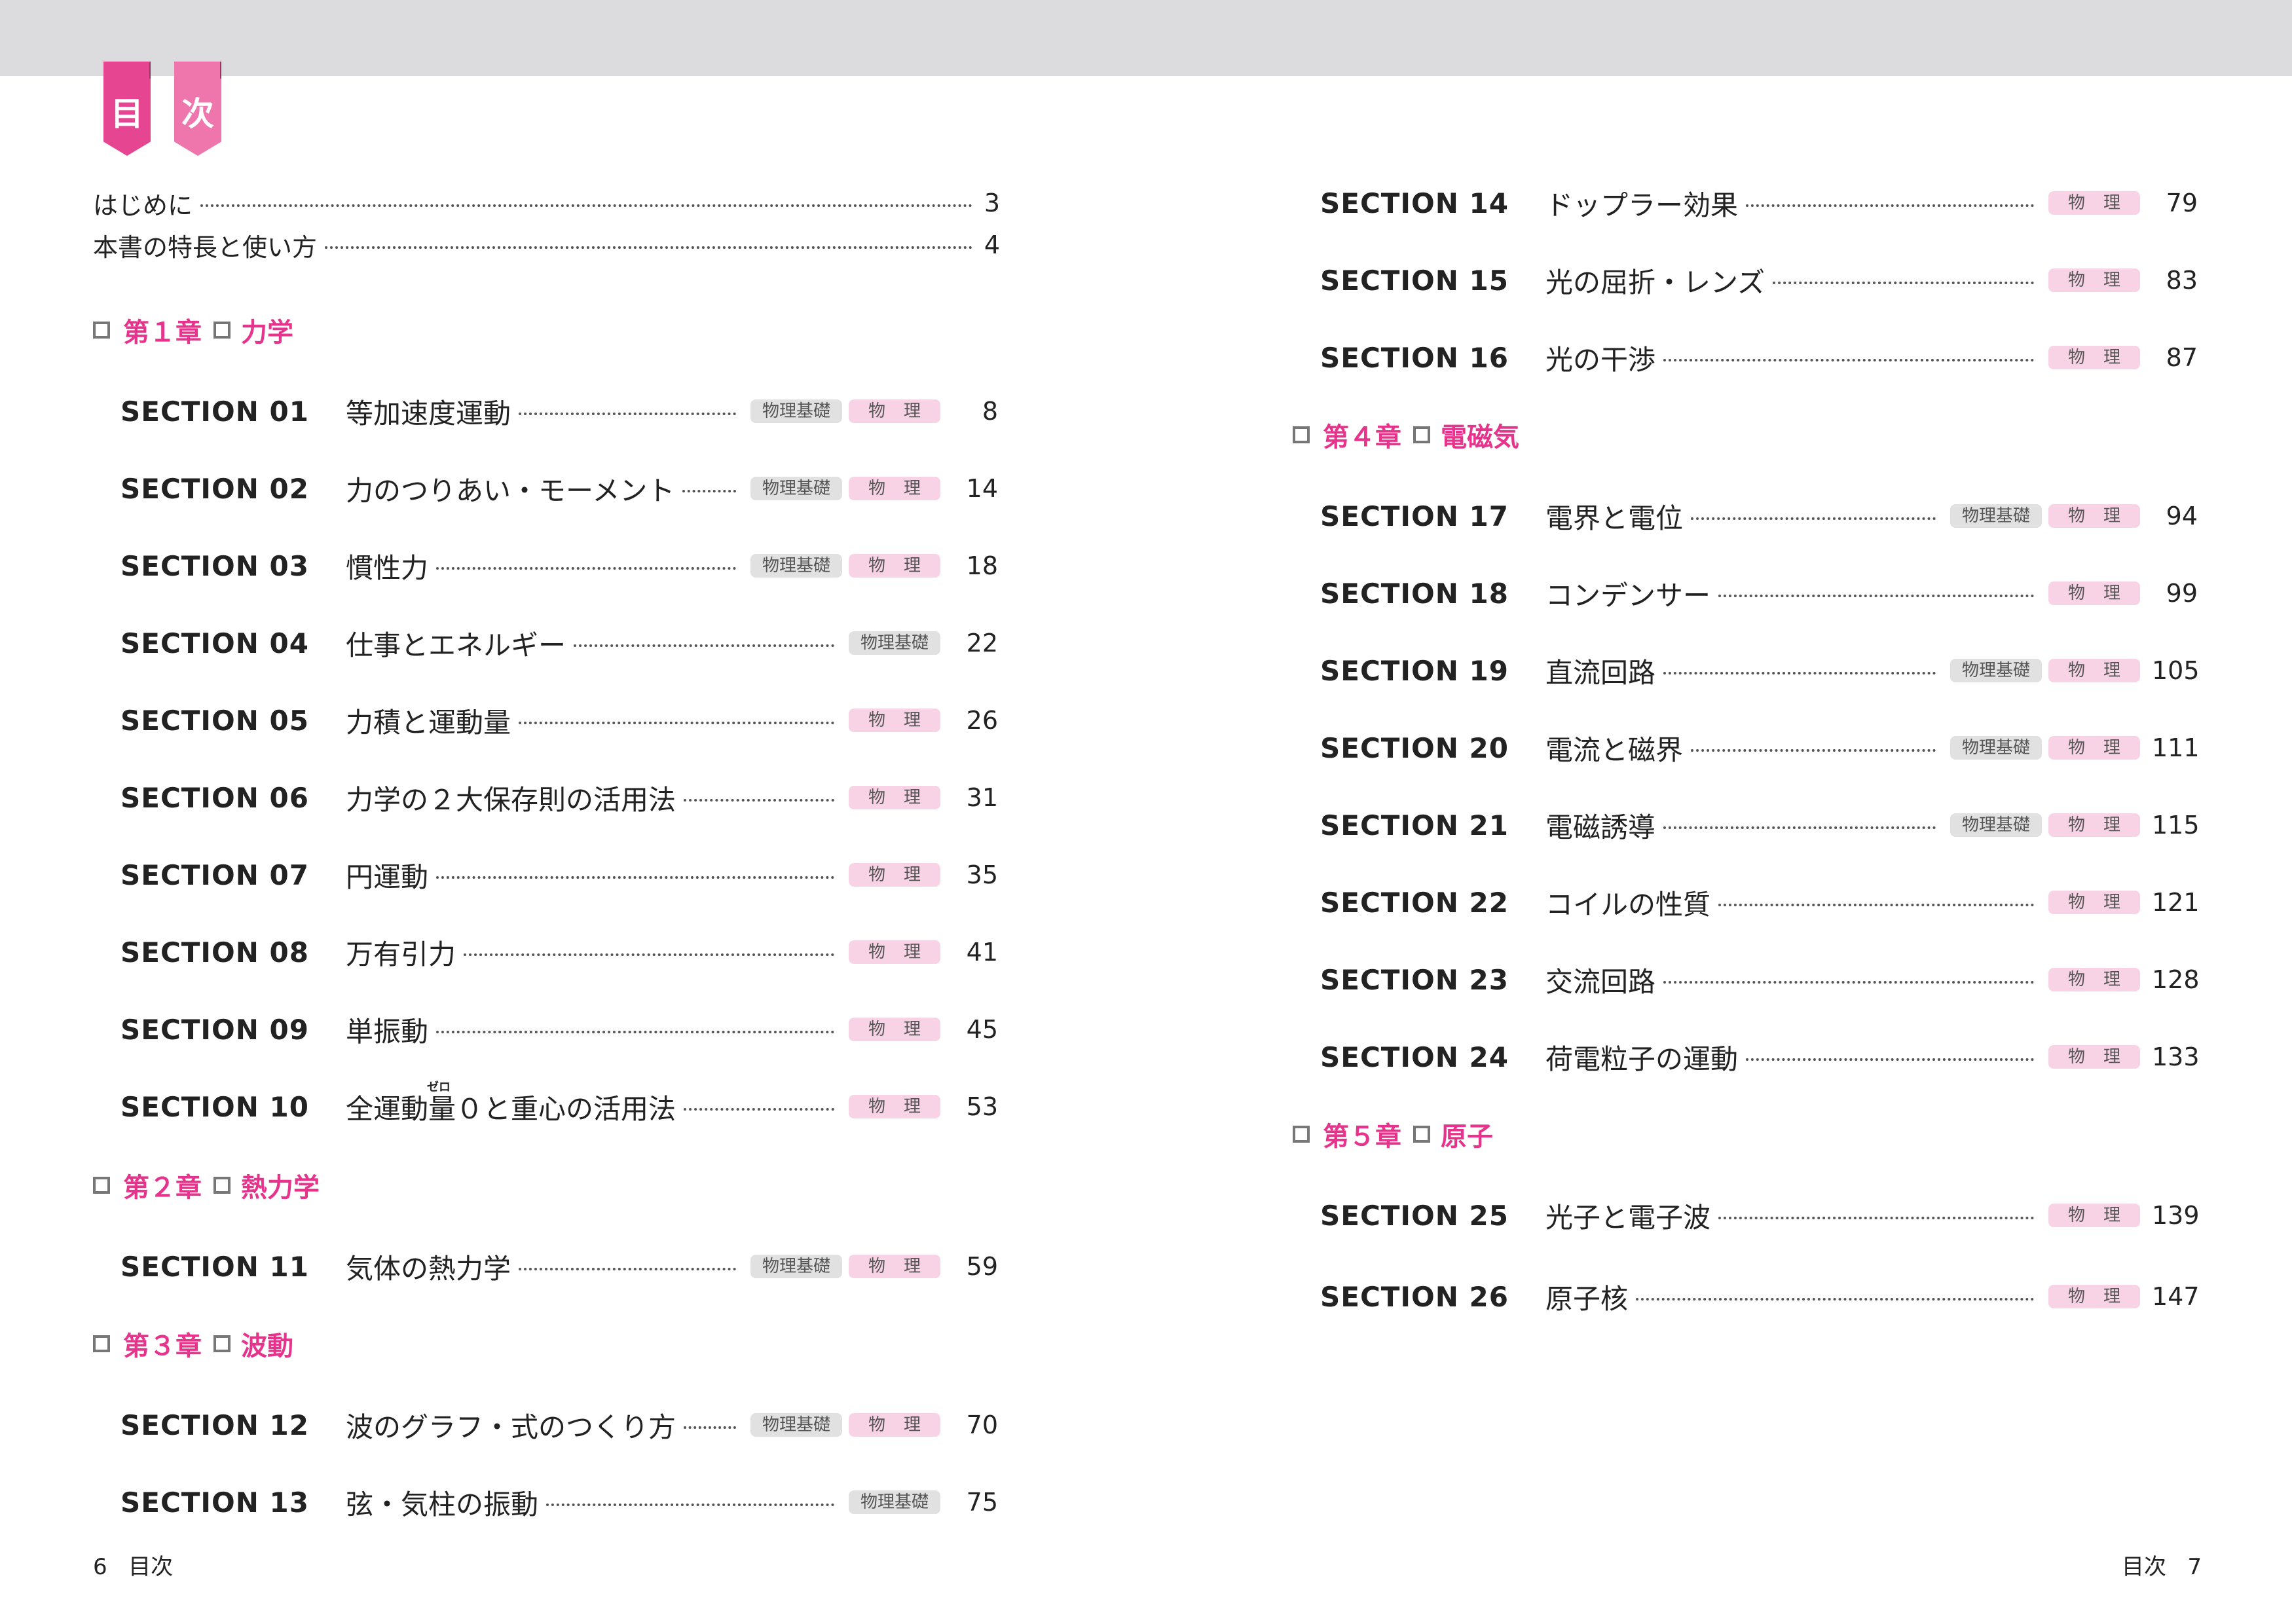  Describe the element at coordinates (990, 411) in the screenshot. I see `page-number: 8` at that location.